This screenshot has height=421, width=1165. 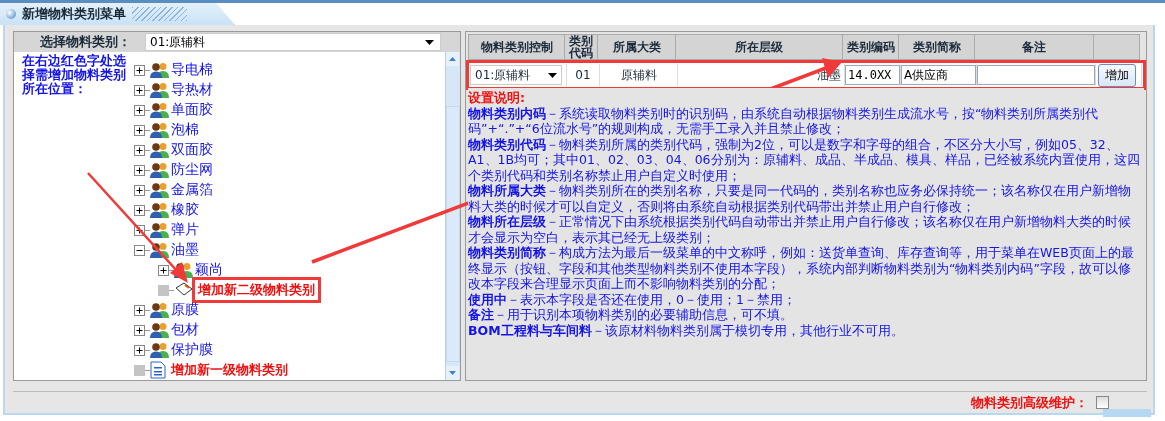 I want to click on scroll-down-icon, so click(x=452, y=373).